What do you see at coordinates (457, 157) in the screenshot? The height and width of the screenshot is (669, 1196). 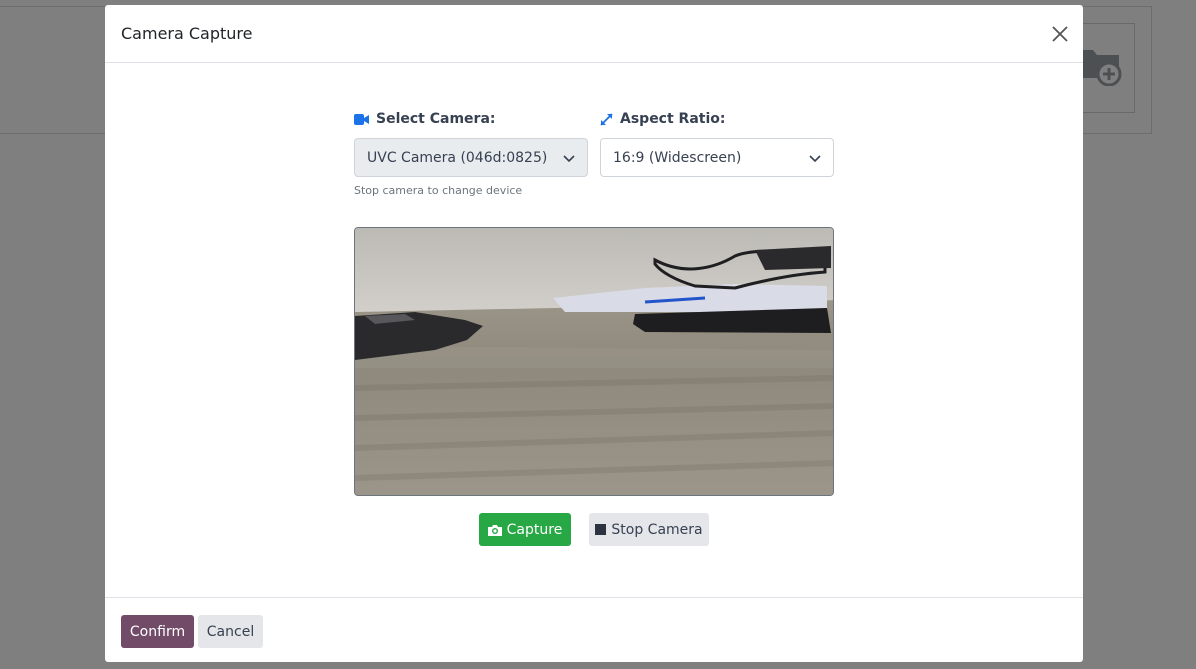 I see `camera-select-value: UVC Camera (046d:0825)` at bounding box center [457, 157].